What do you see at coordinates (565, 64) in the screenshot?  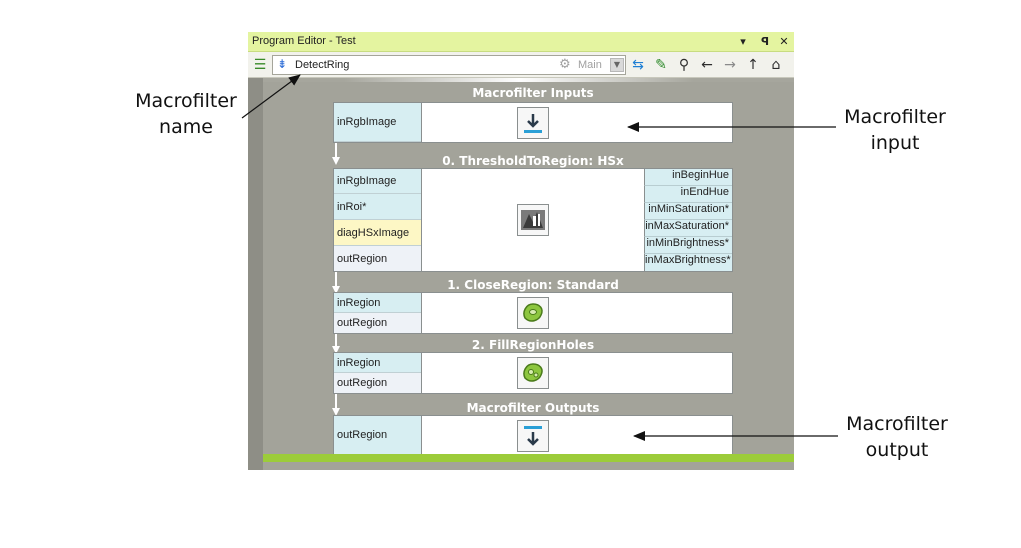 I see `gear-icon: ⚙` at bounding box center [565, 64].